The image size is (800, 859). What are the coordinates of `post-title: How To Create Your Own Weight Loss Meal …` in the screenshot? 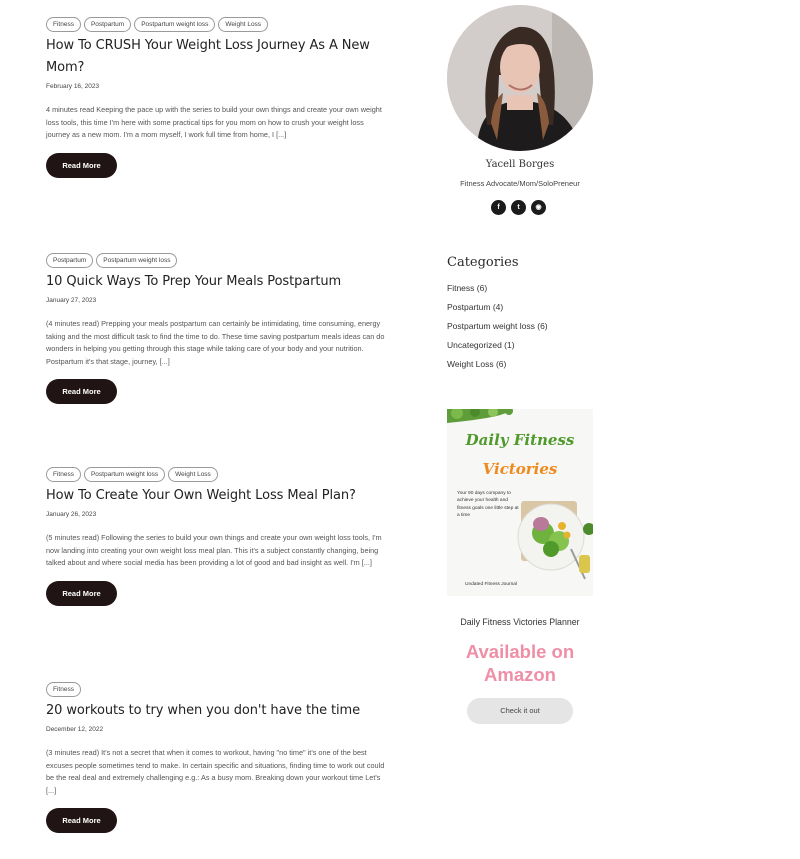 It's located at (216, 496).